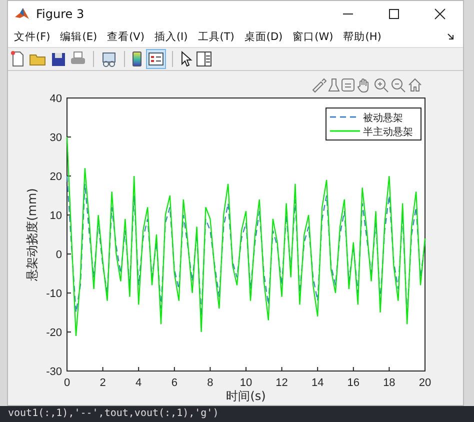 The height and width of the screenshot is (422, 474). Describe the element at coordinates (210, 383) in the screenshot. I see `x-tick-label: 8` at that location.